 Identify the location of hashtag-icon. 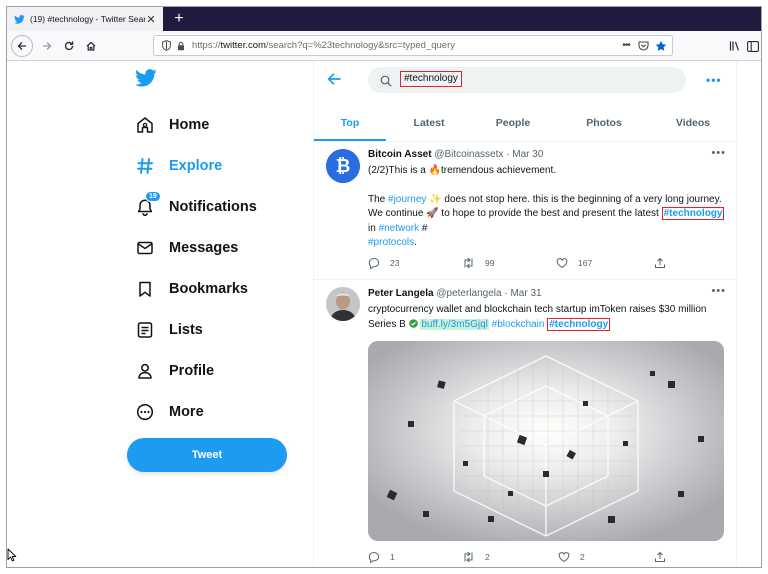
(145, 166).